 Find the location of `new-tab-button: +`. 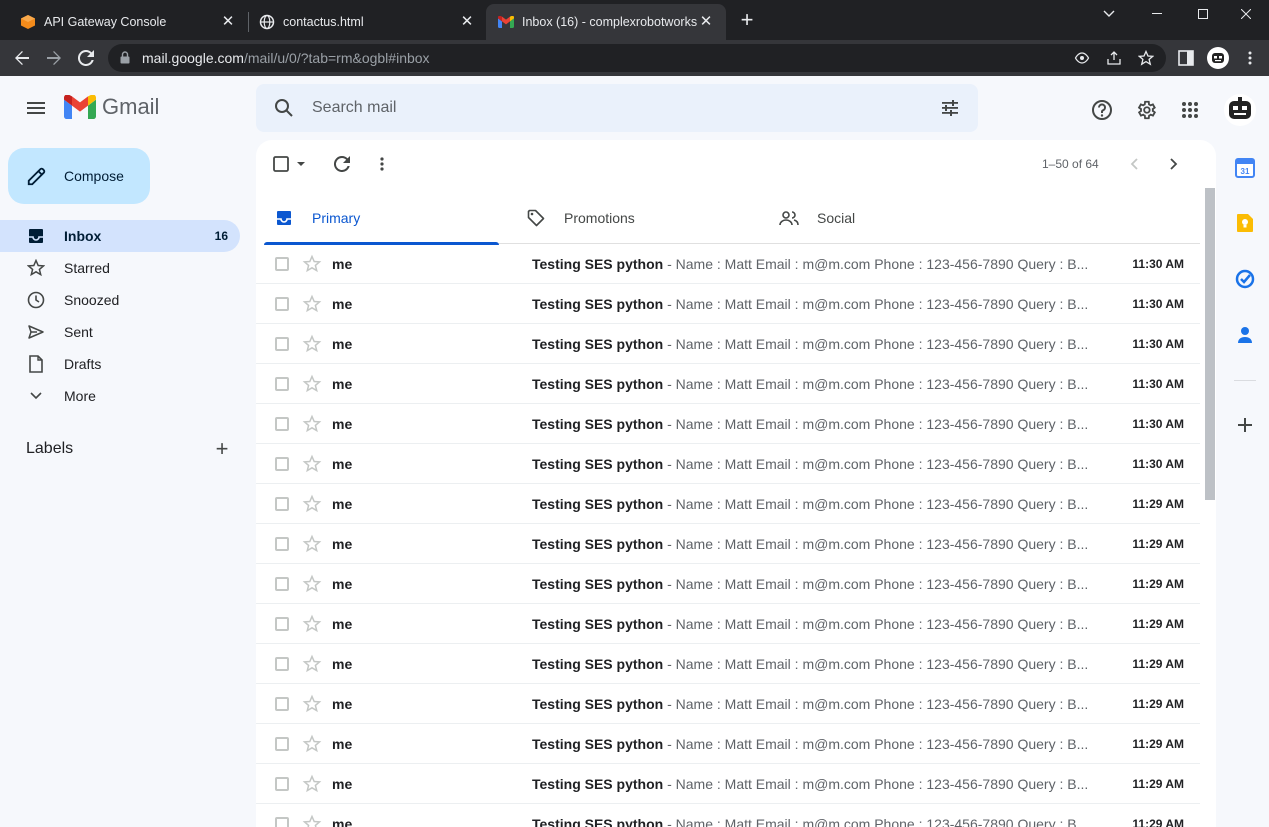

new-tab-button: + is located at coordinates (747, 20).